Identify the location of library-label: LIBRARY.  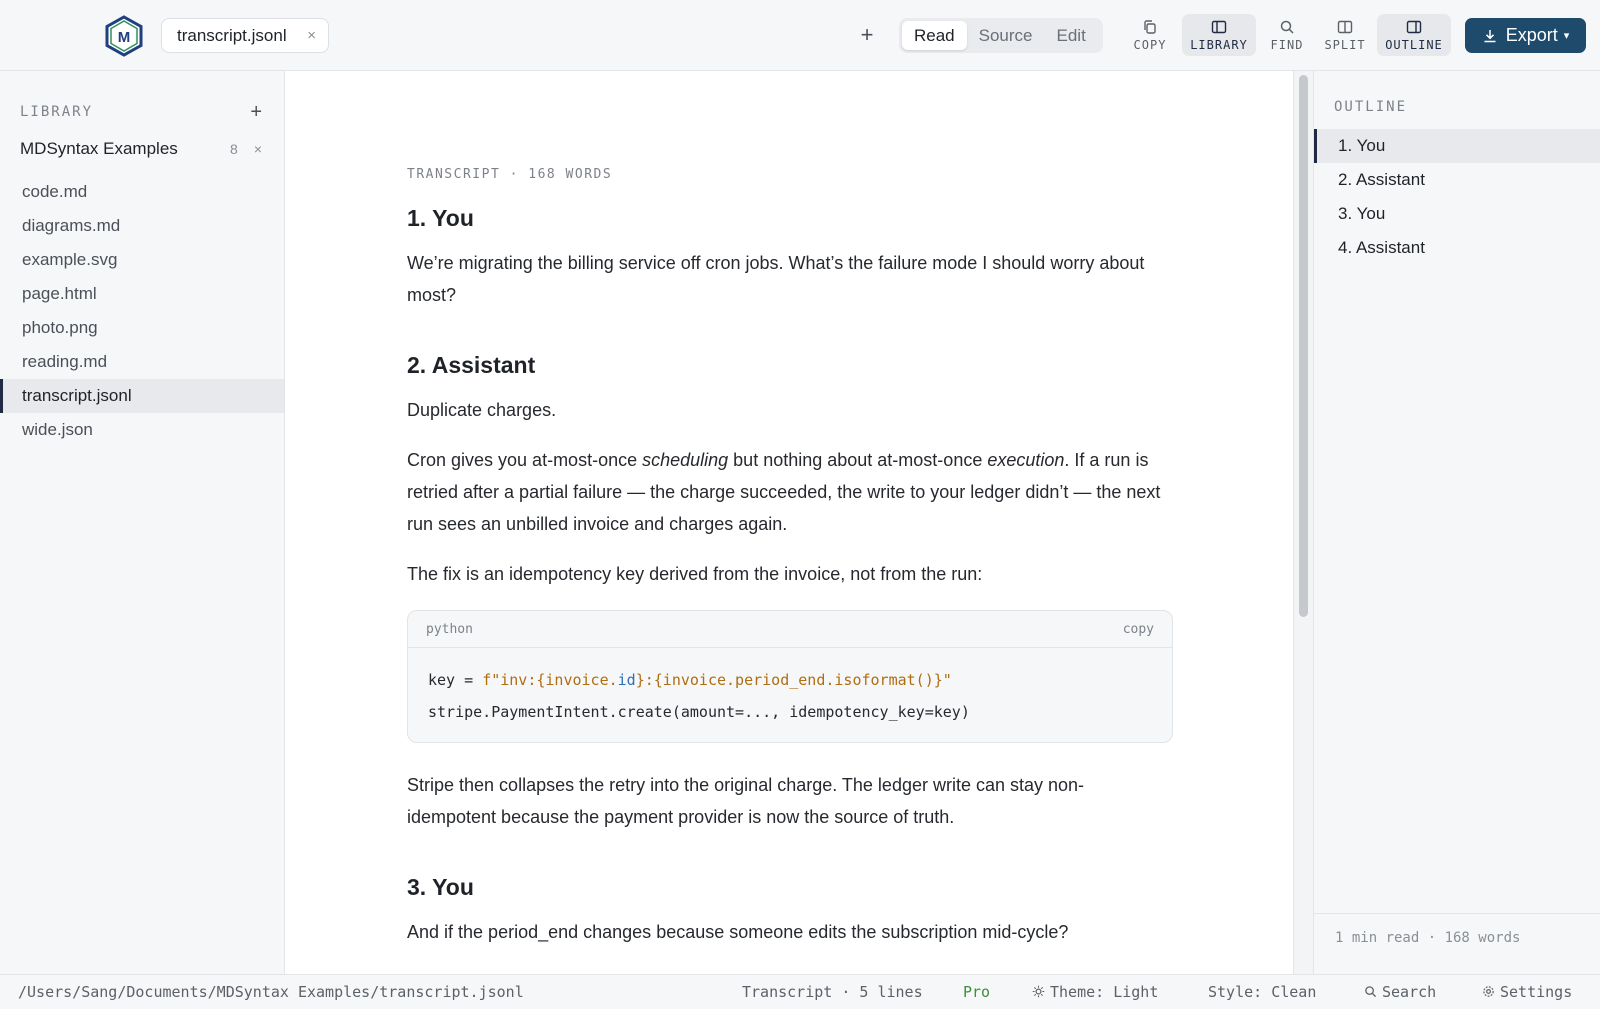
(1219, 44).